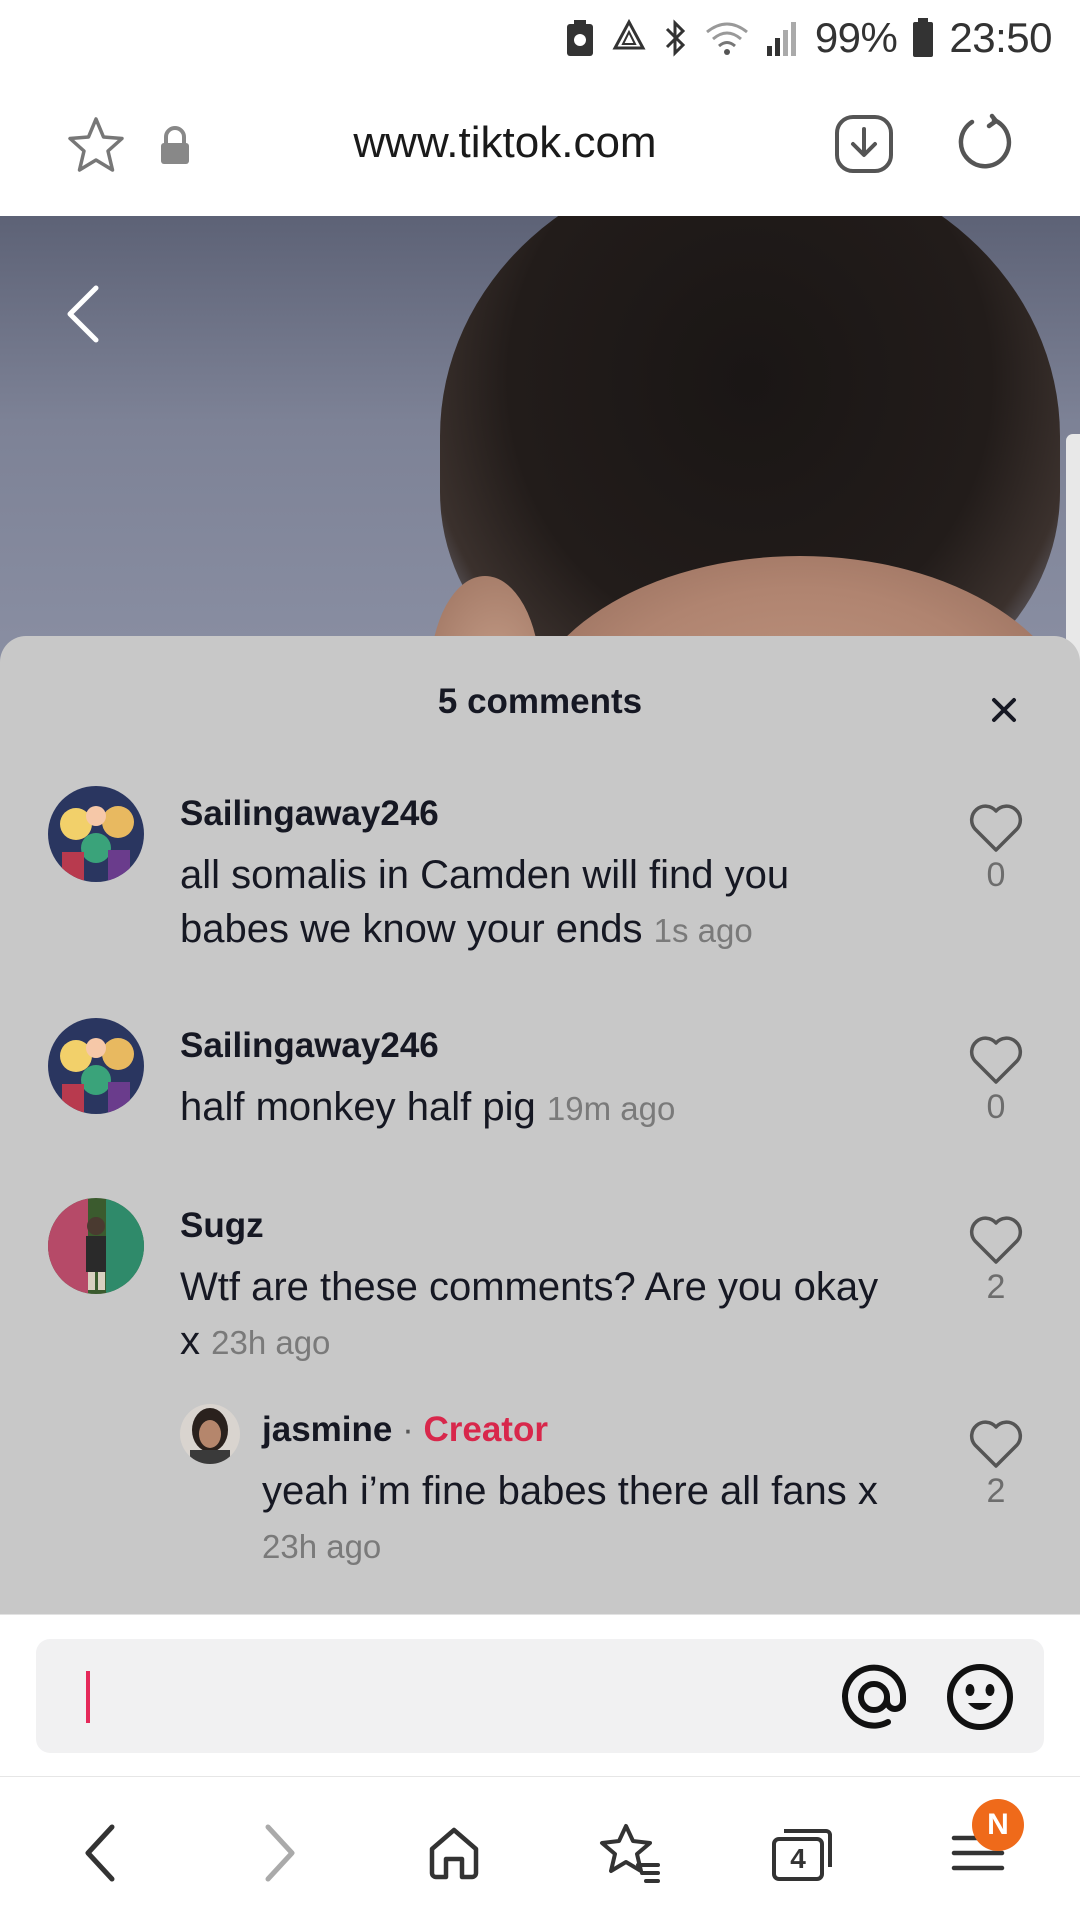 This screenshot has height=1920, width=1080. I want to click on reply-username: jasmine, so click(327, 1429).